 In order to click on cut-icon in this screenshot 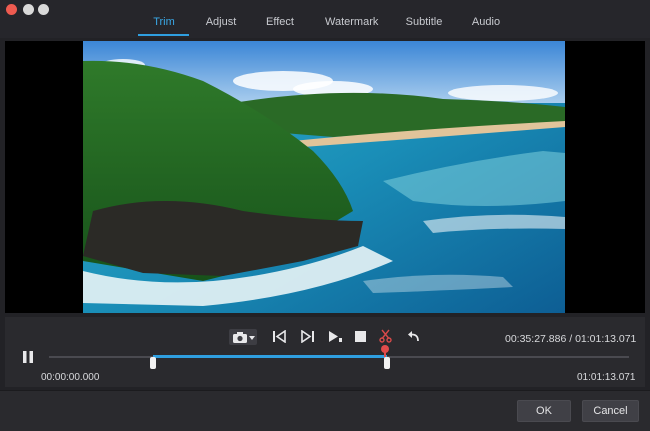, I will do `click(385, 336)`.